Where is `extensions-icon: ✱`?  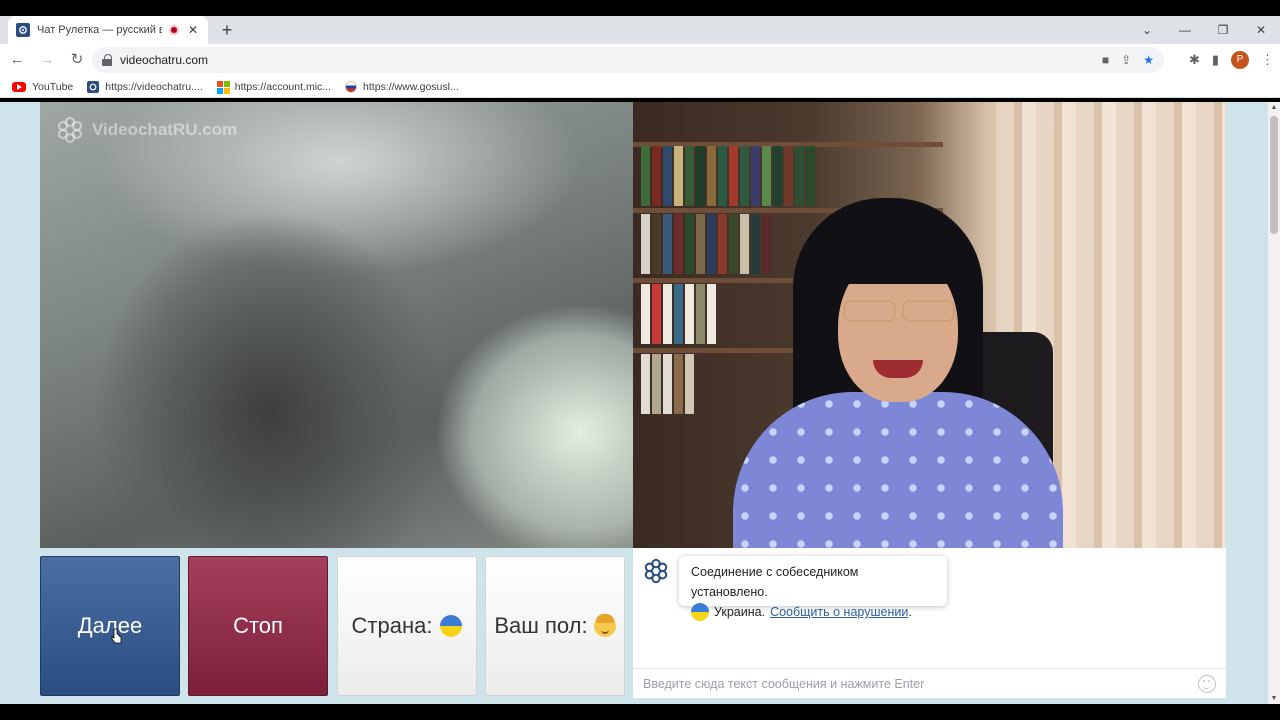
extensions-icon: ✱ is located at coordinates (1194, 60).